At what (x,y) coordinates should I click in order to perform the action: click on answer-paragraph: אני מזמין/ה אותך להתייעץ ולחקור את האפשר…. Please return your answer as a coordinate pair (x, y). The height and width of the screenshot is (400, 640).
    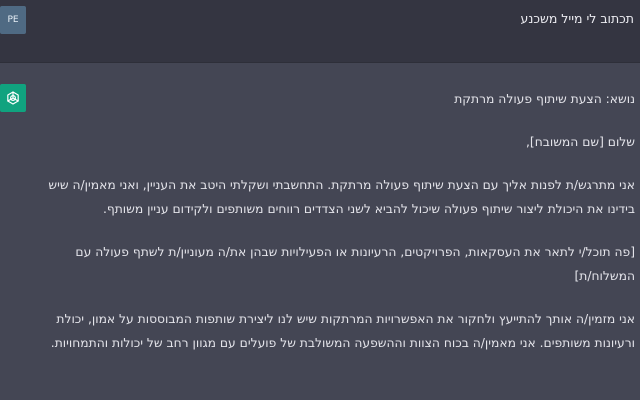
    Looking at the image, I should click on (342, 331).